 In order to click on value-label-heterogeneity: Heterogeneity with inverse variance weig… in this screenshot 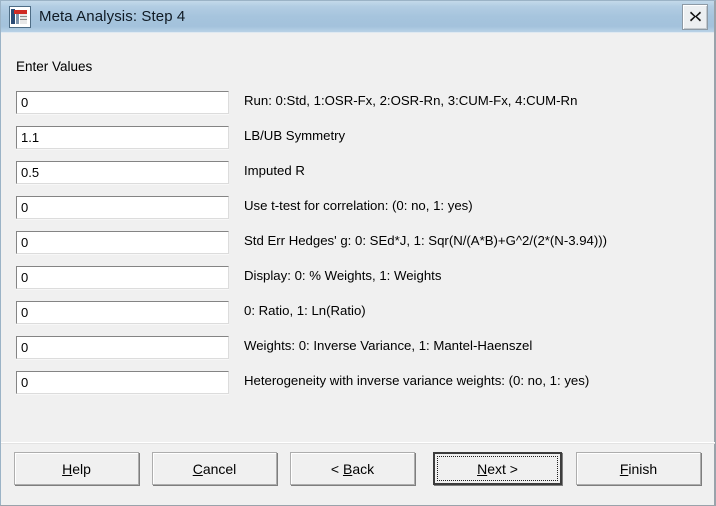, I will do `click(417, 380)`.